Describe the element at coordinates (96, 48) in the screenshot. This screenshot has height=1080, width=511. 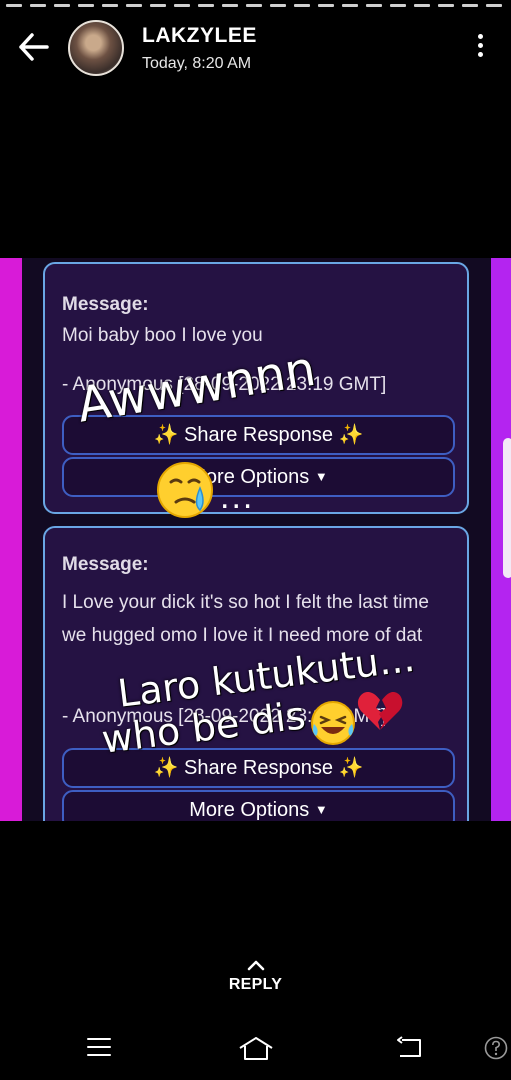
I see `avatar` at that location.